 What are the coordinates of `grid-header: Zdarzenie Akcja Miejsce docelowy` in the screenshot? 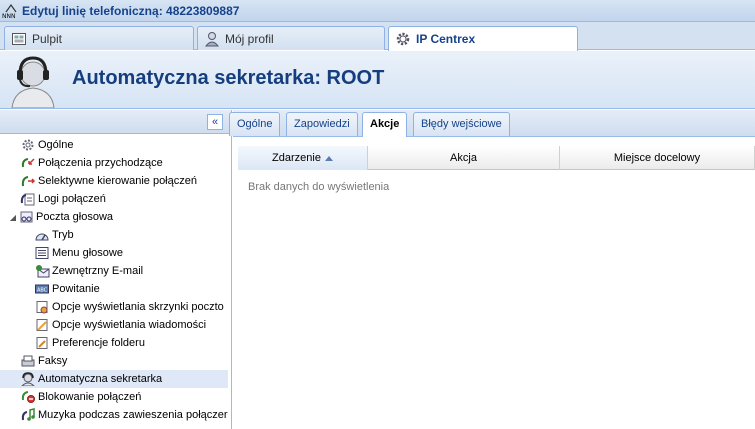 It's located at (496, 158).